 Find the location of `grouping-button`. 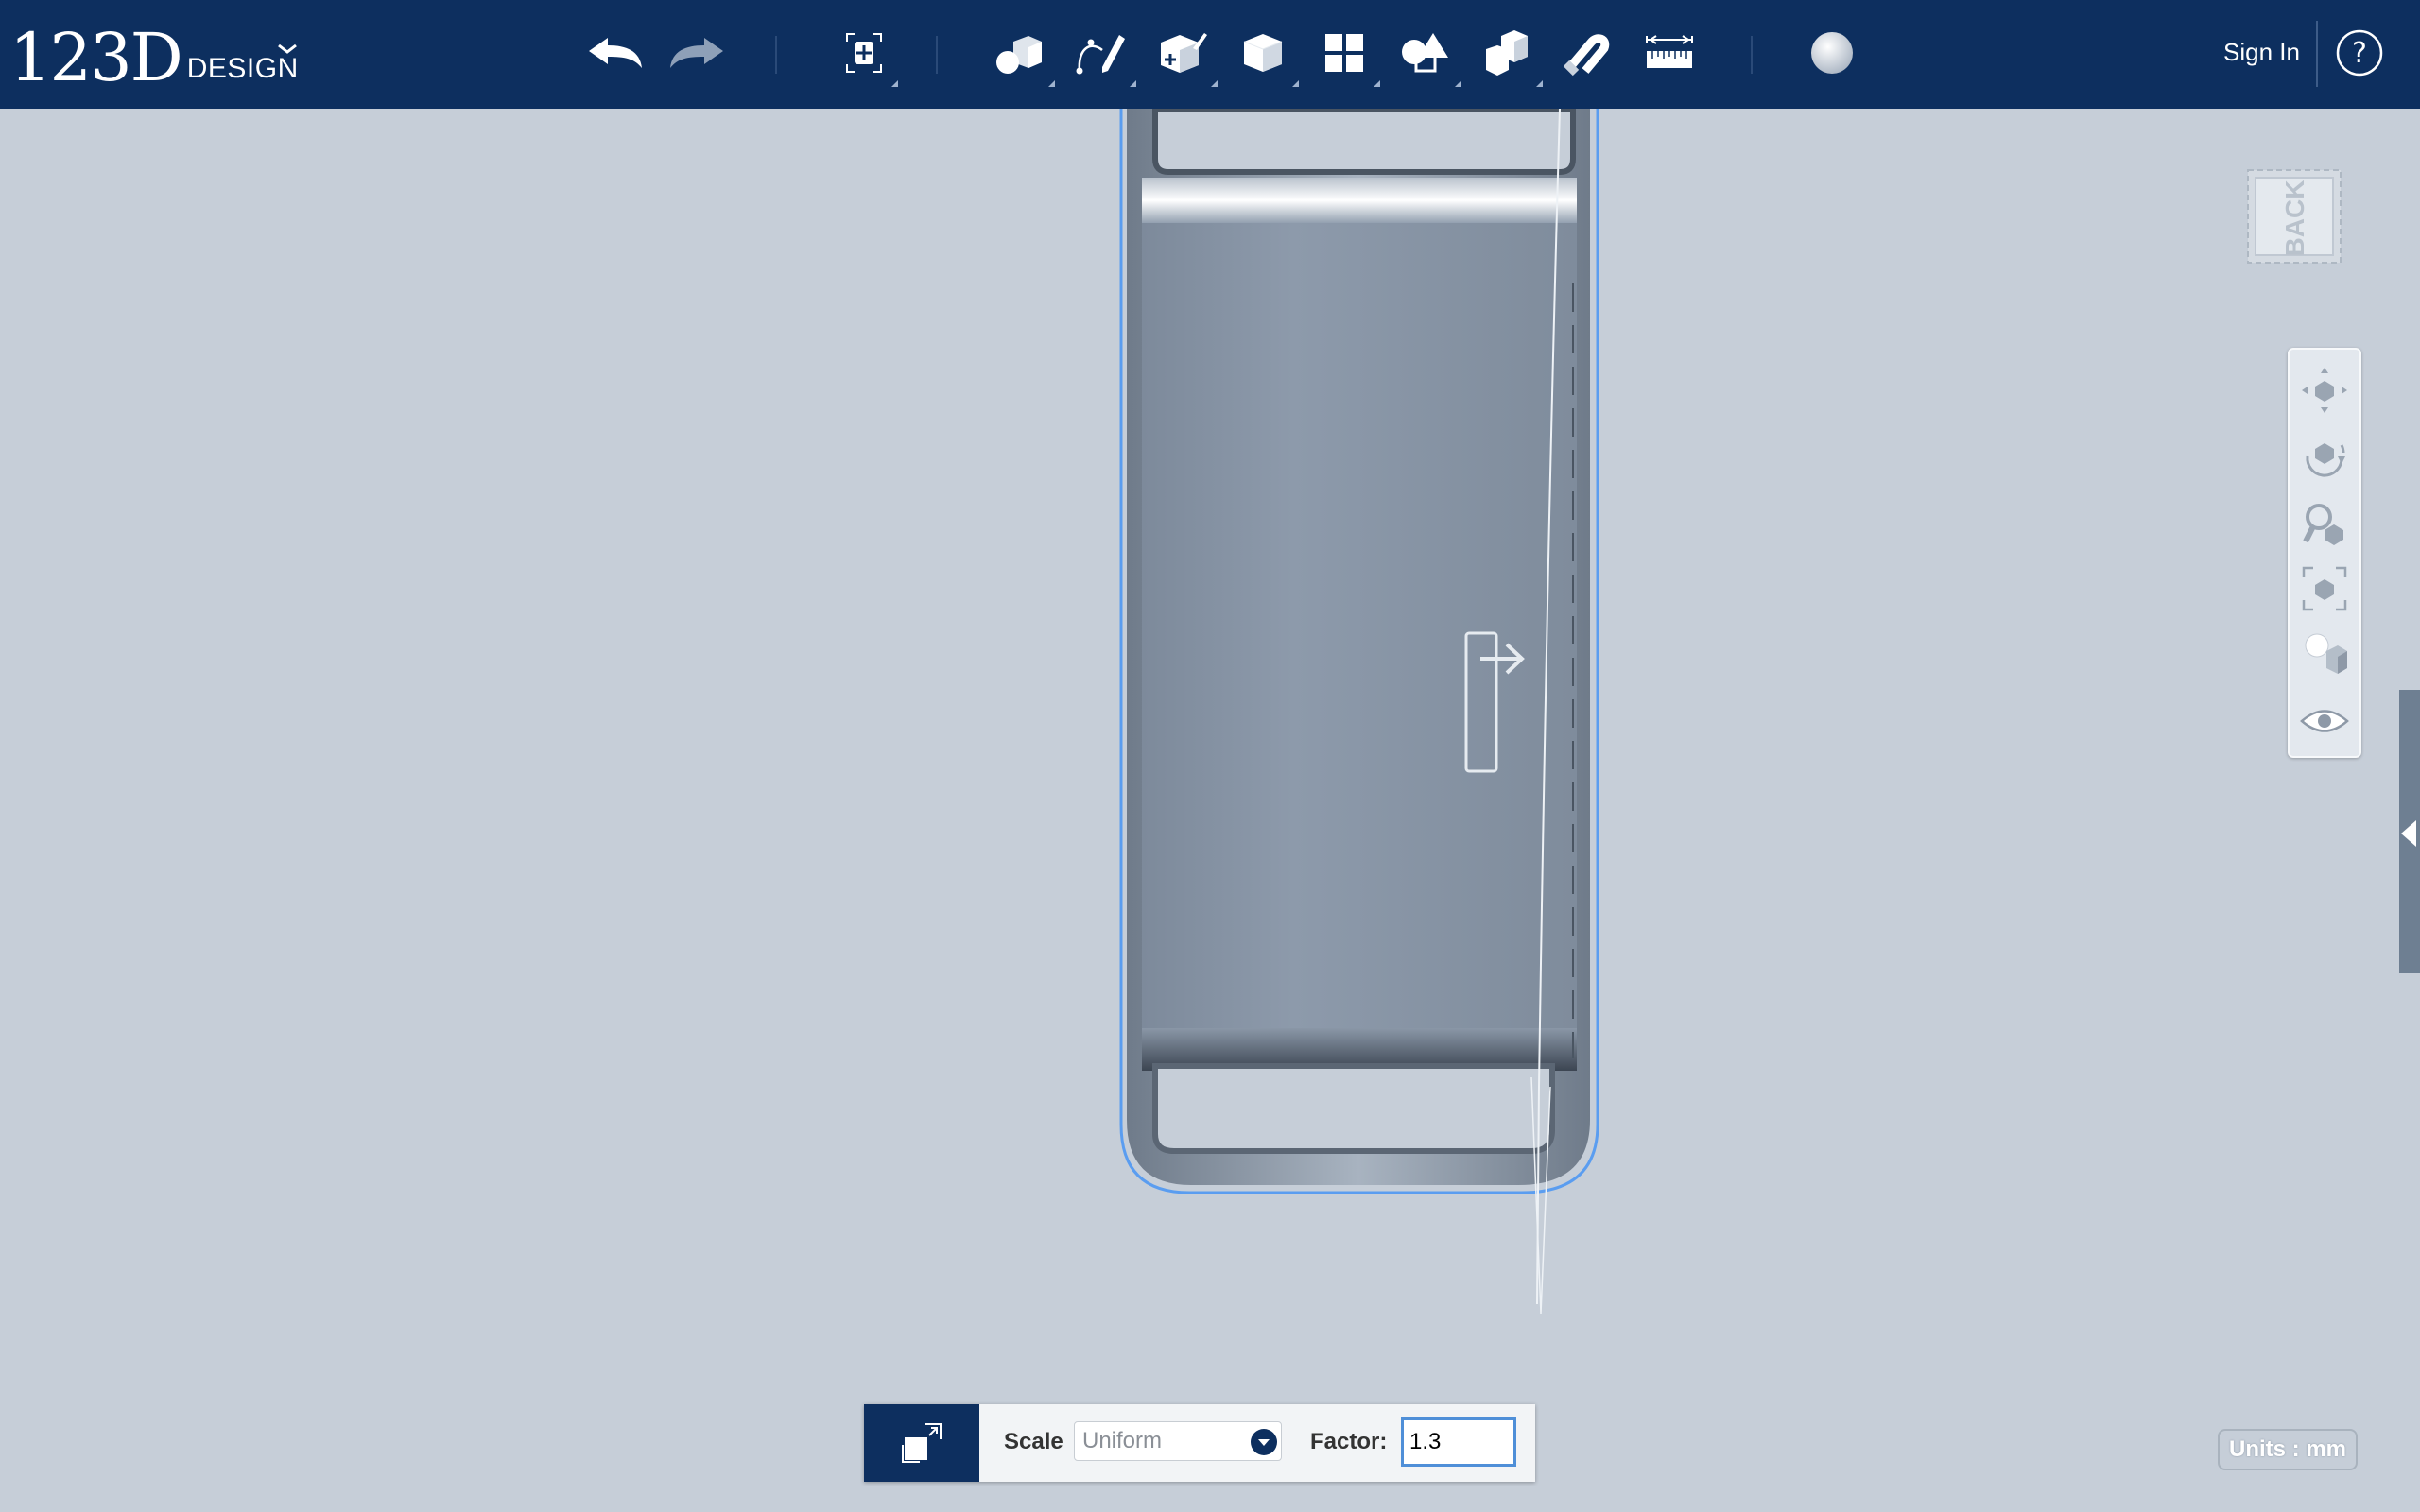

grouping-button is located at coordinates (1425, 53).